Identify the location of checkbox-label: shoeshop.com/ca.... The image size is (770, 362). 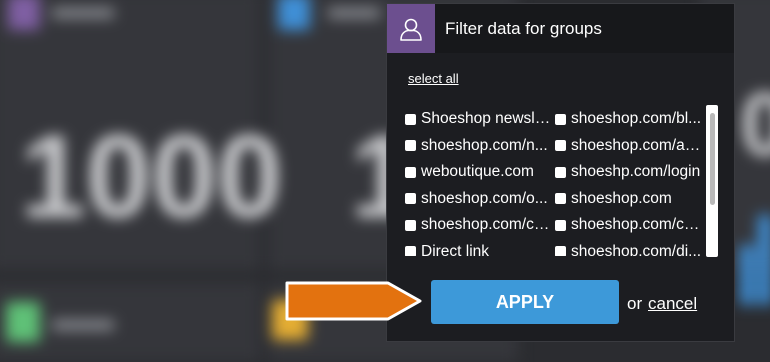
(638, 225).